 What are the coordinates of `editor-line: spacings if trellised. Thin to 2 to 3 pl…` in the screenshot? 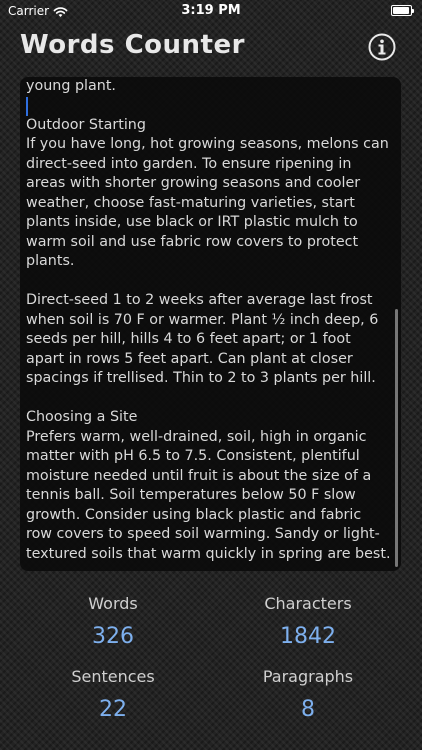 It's located at (201, 378).